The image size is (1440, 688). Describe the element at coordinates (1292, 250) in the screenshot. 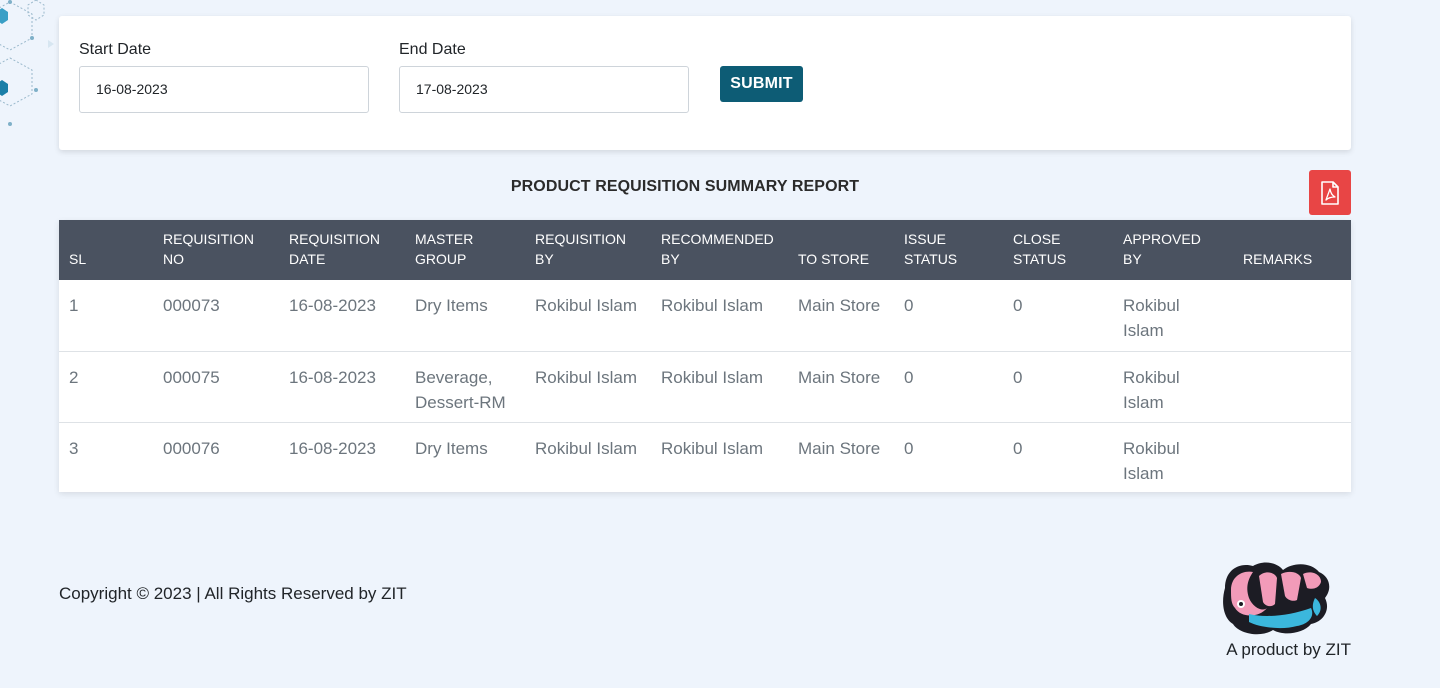

I see `column-header: REMARKS` at that location.